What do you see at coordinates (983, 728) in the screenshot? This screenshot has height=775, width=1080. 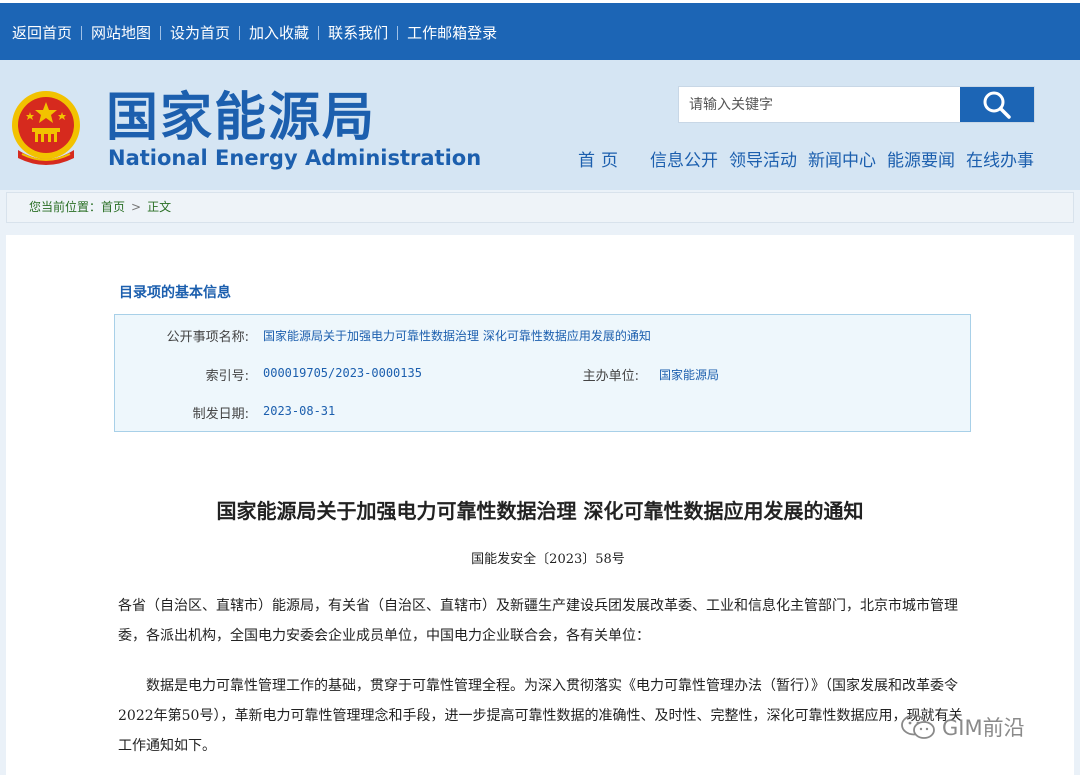 I see `watermark-text: GIM前沿` at bounding box center [983, 728].